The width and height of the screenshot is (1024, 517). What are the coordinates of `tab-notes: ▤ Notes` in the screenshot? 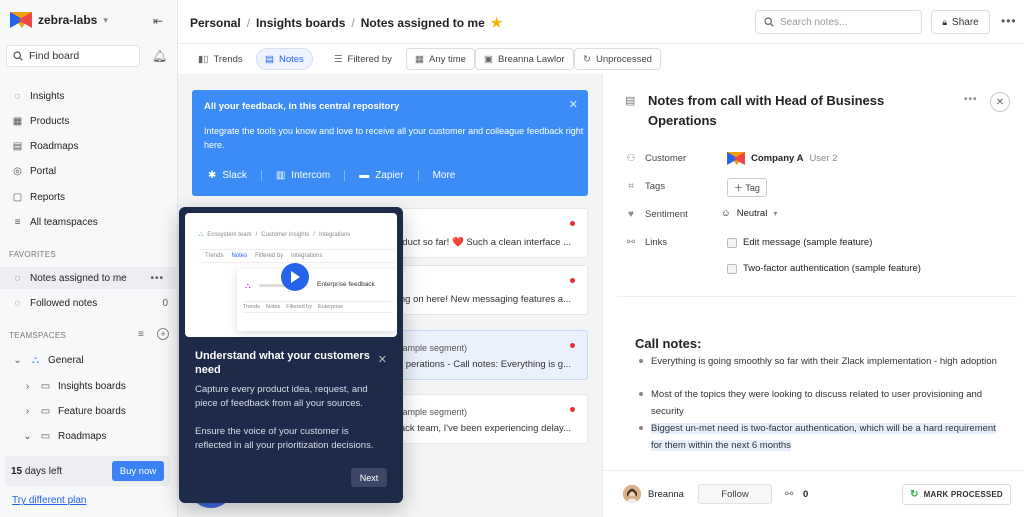 It's located at (284, 59).